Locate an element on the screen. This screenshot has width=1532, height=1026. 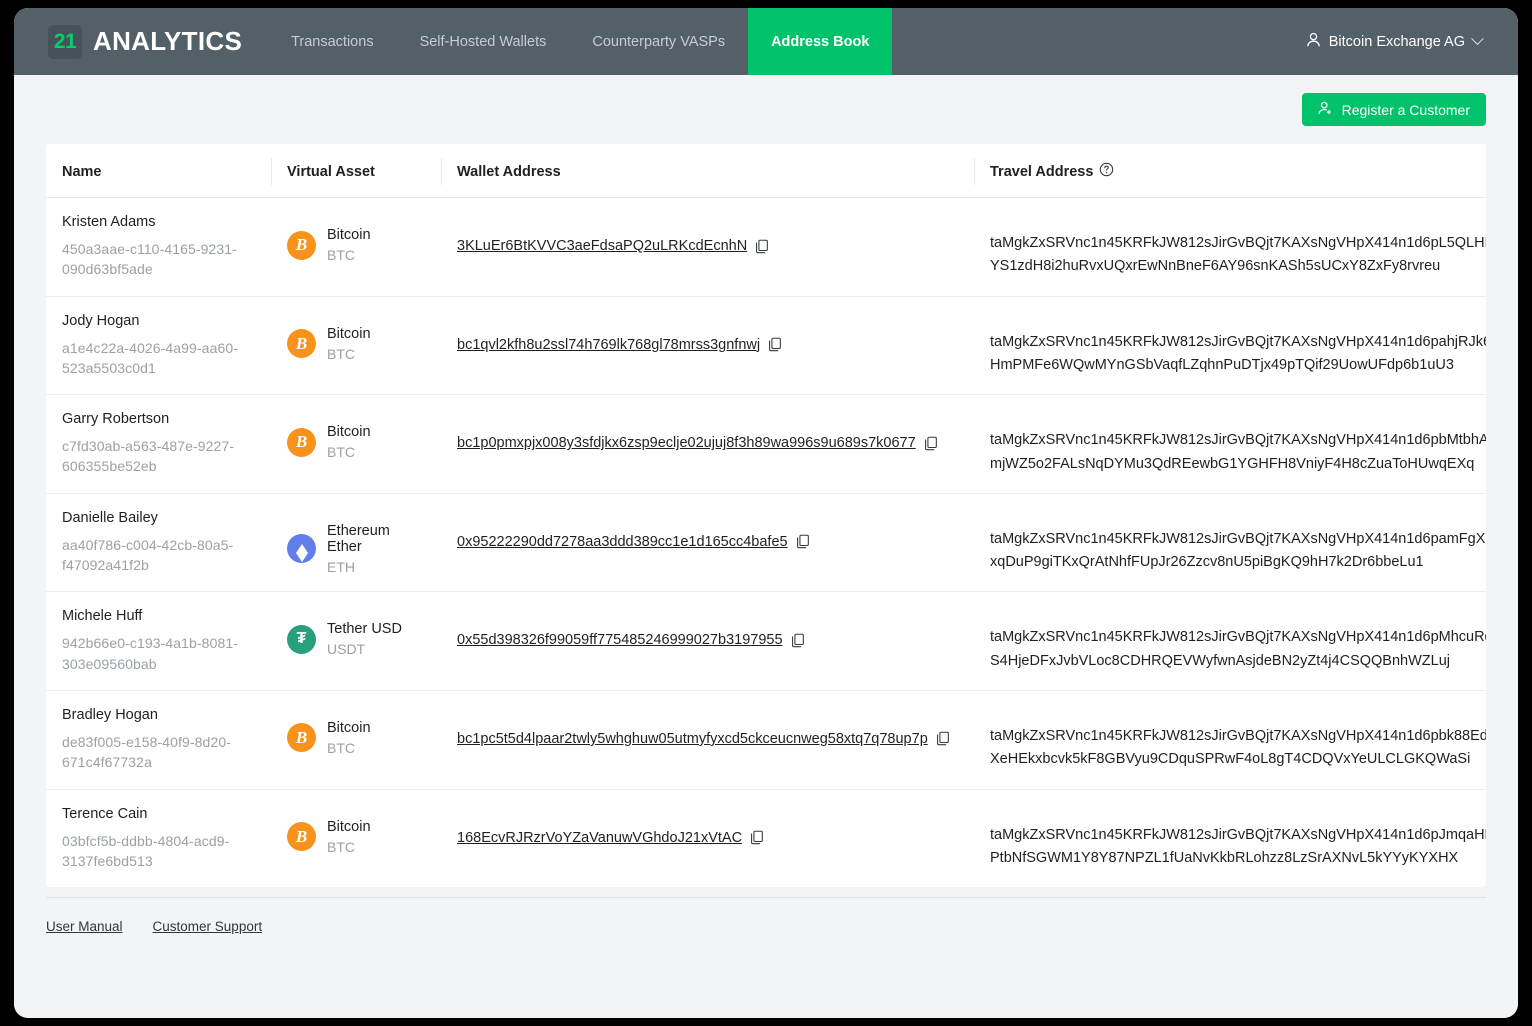
page-footer: User Manual Customer Support is located at coordinates (766, 926).